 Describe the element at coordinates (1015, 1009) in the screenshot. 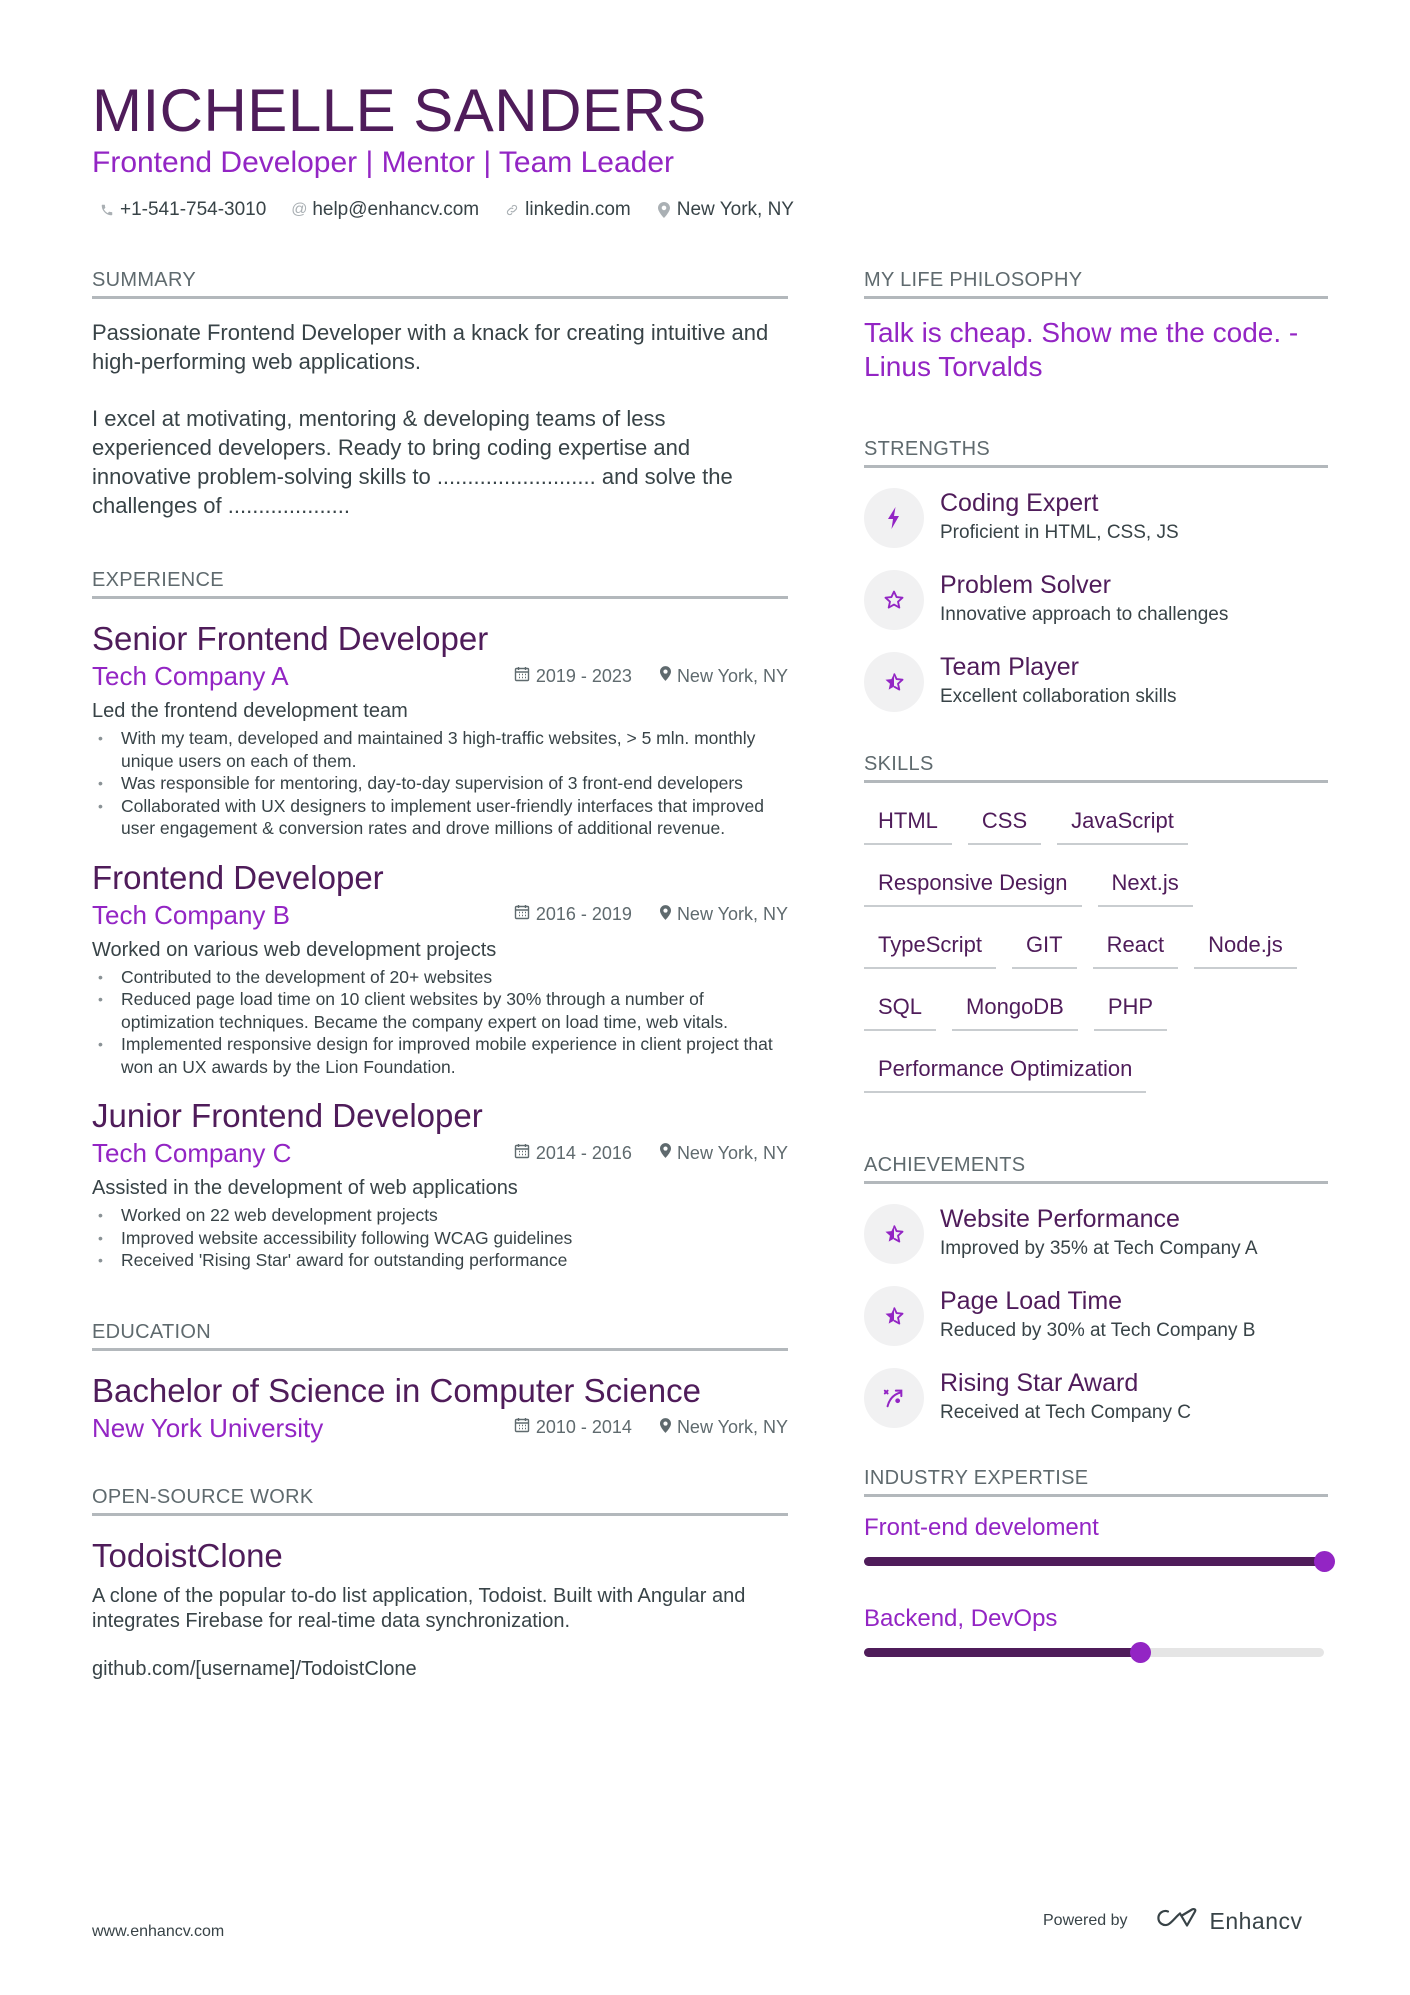

I see `skill-tag: MongoDB` at that location.